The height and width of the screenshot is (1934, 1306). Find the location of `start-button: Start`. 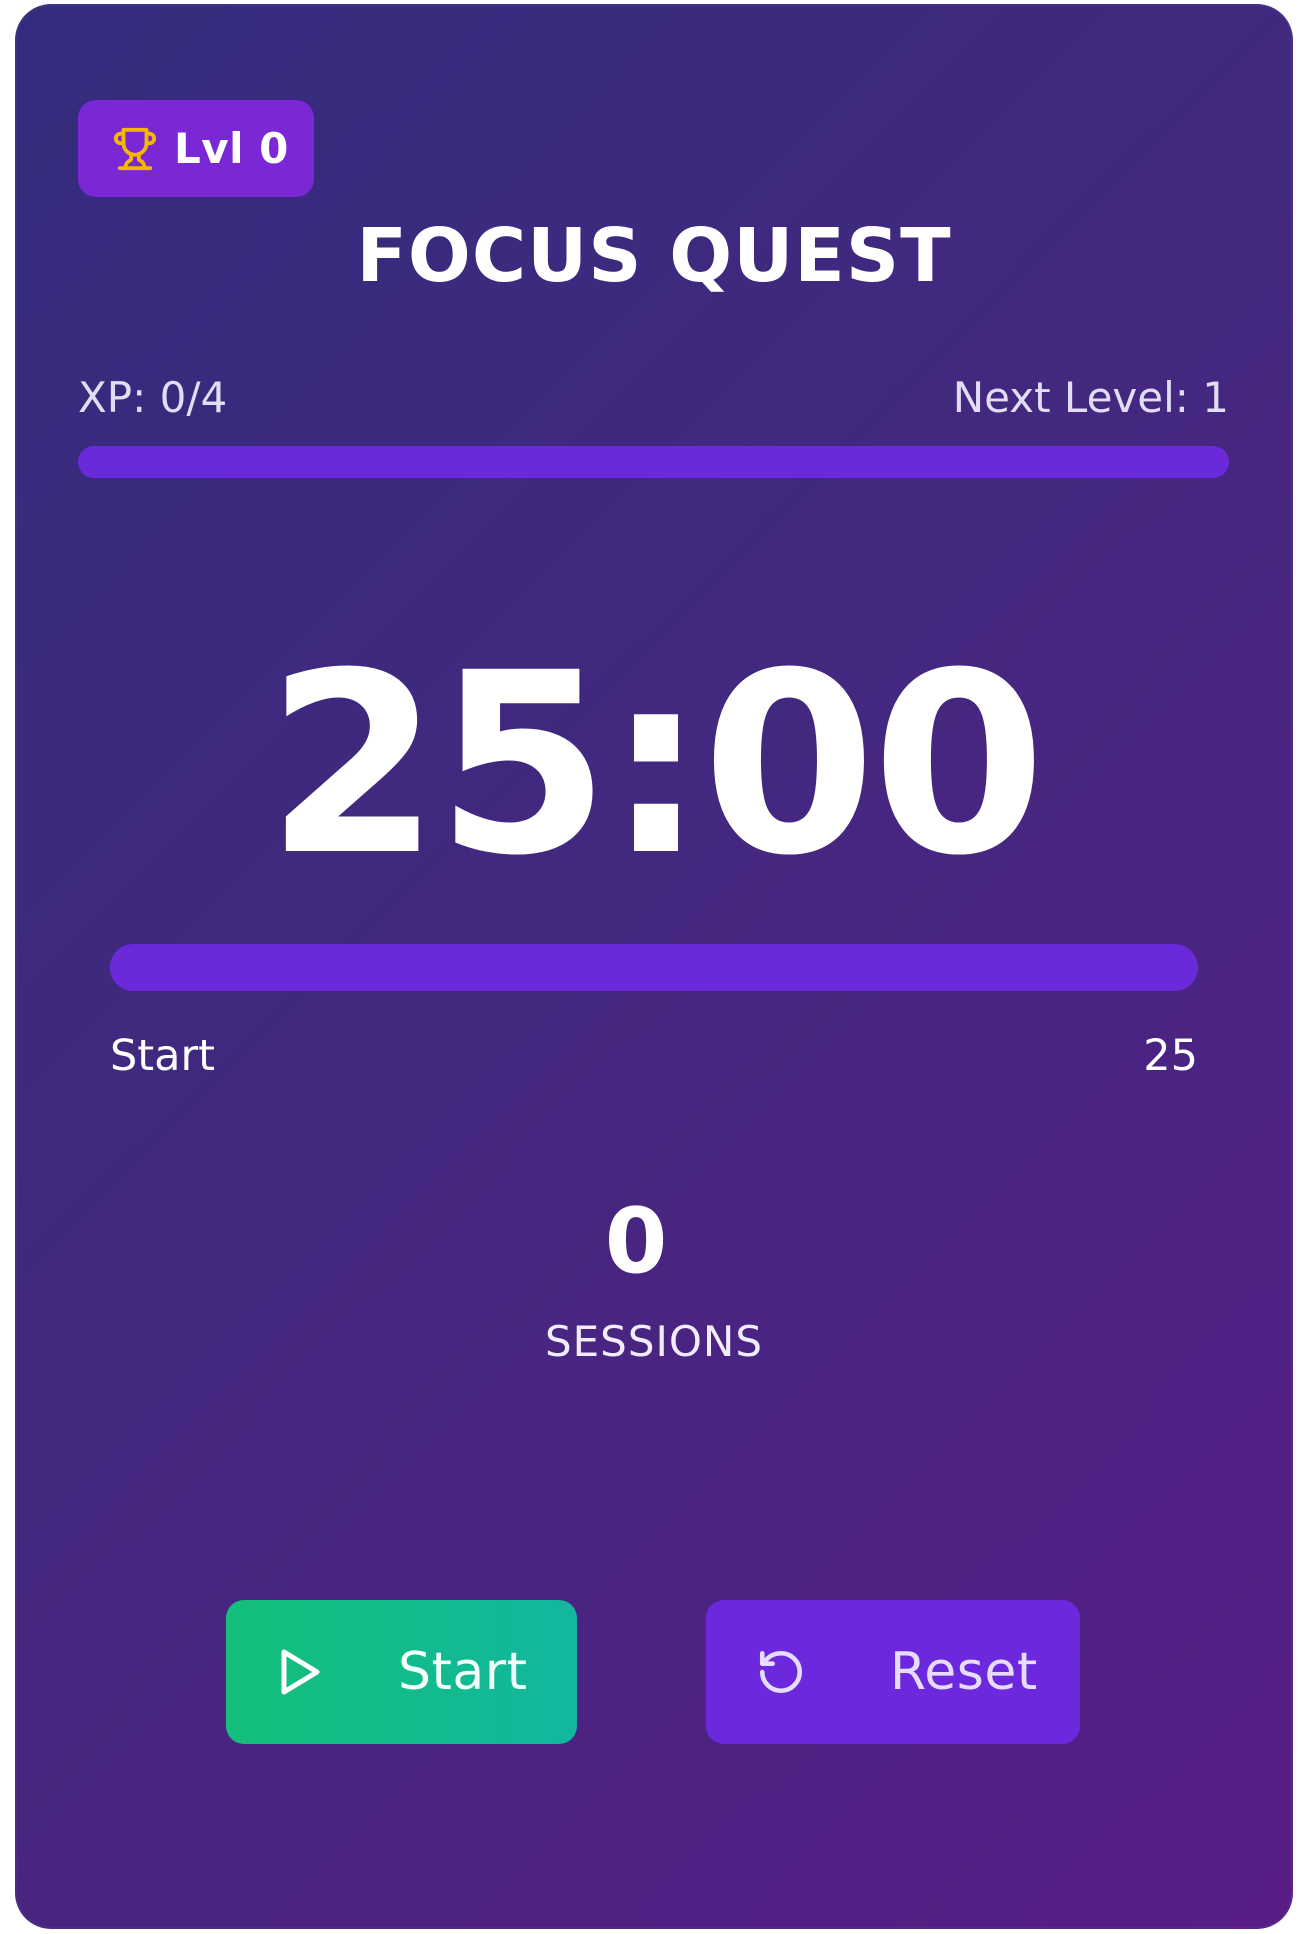

start-button: Start is located at coordinates (401, 1672).